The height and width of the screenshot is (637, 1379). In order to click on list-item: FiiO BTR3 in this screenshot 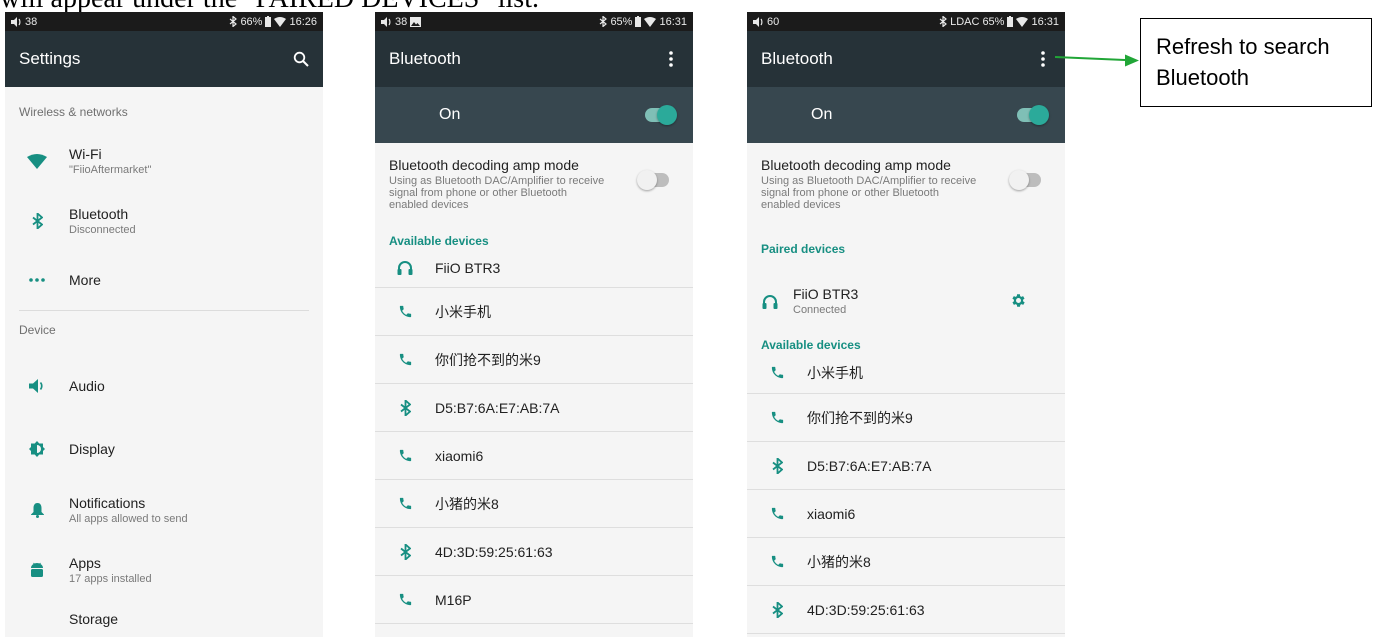, I will do `click(534, 268)`.